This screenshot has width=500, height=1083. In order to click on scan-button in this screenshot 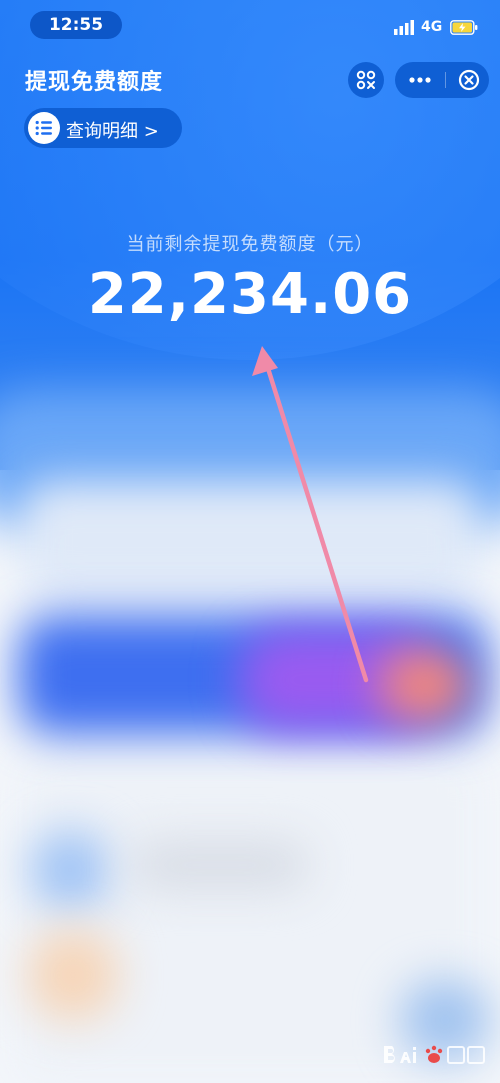, I will do `click(366, 80)`.